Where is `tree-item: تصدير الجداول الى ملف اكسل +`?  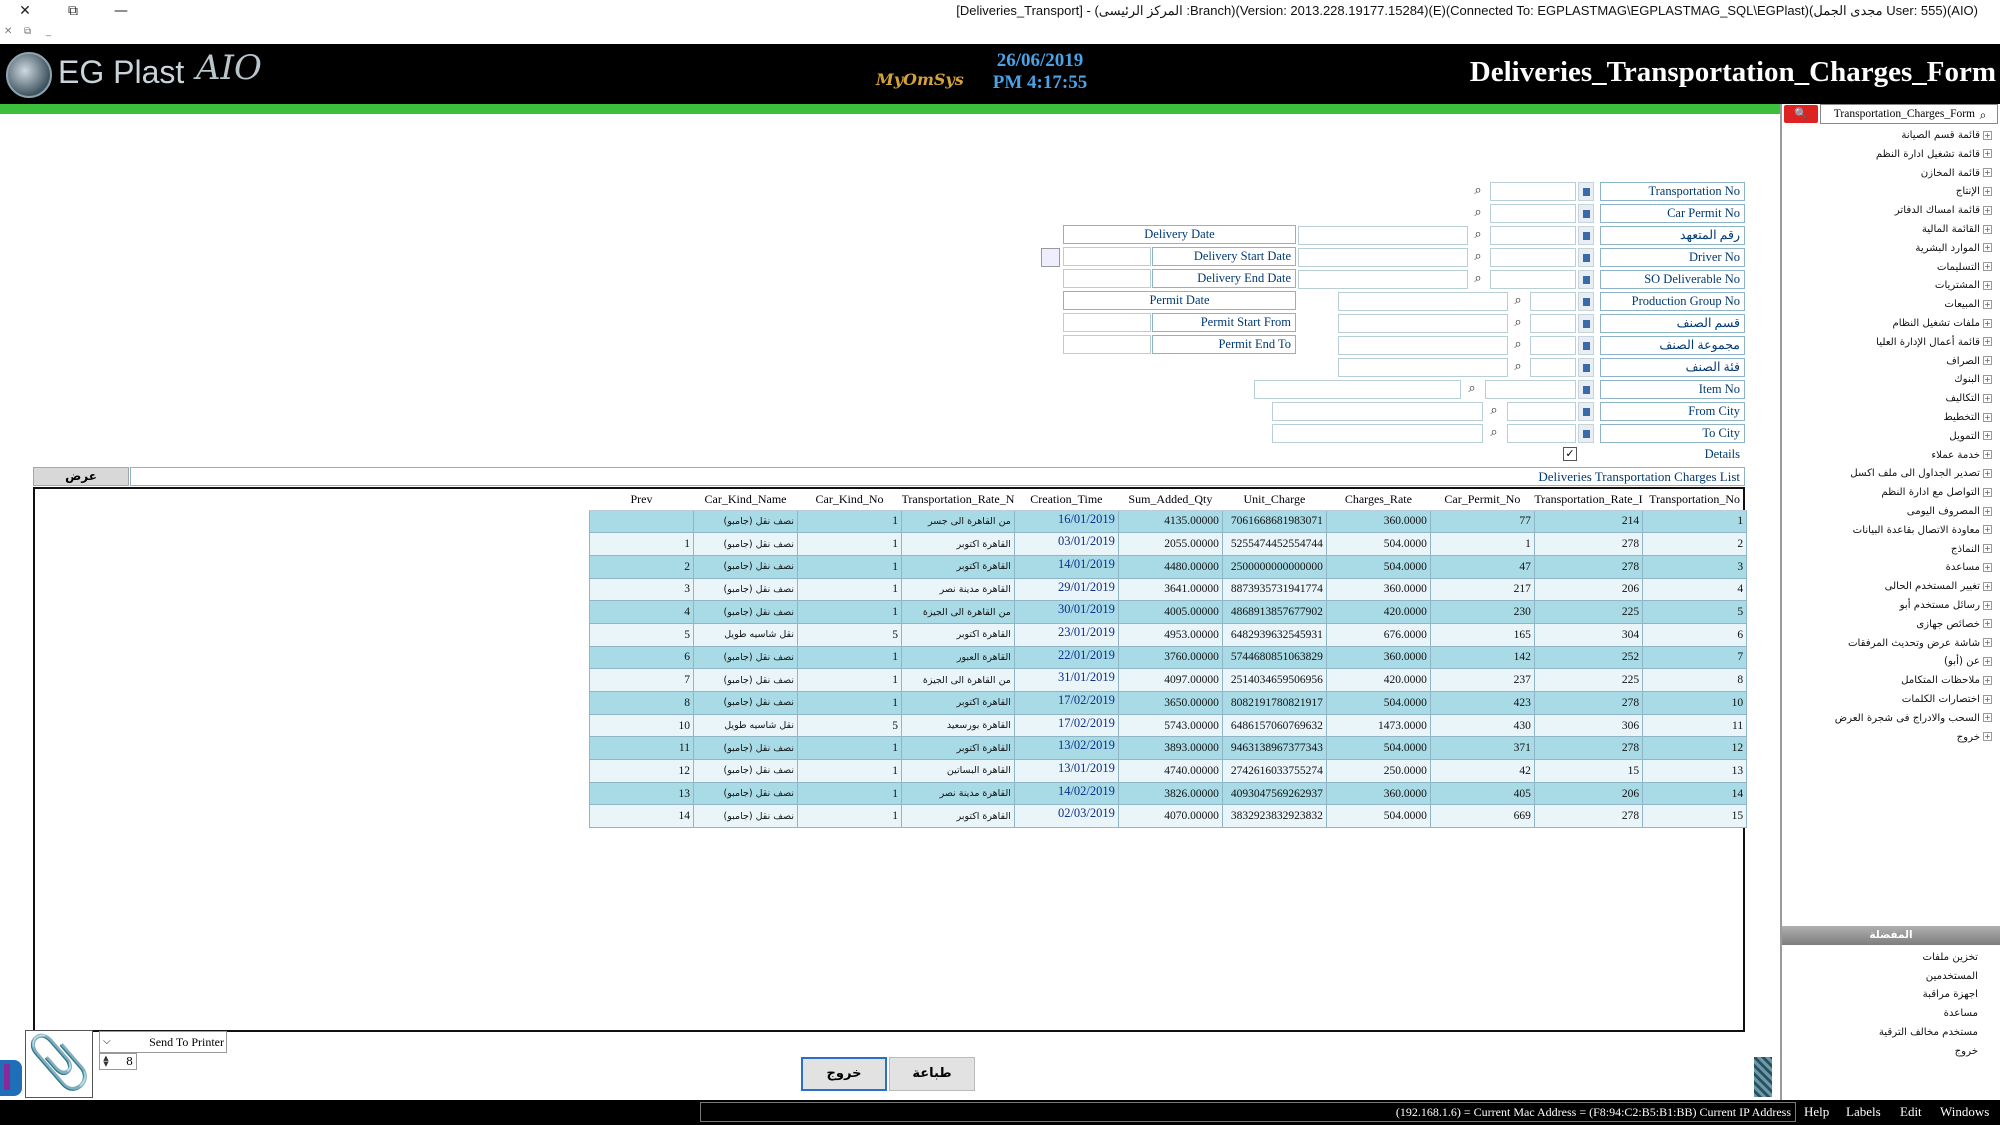 tree-item: تصدير الجداول الى ملف اكسل + is located at coordinates (1921, 473).